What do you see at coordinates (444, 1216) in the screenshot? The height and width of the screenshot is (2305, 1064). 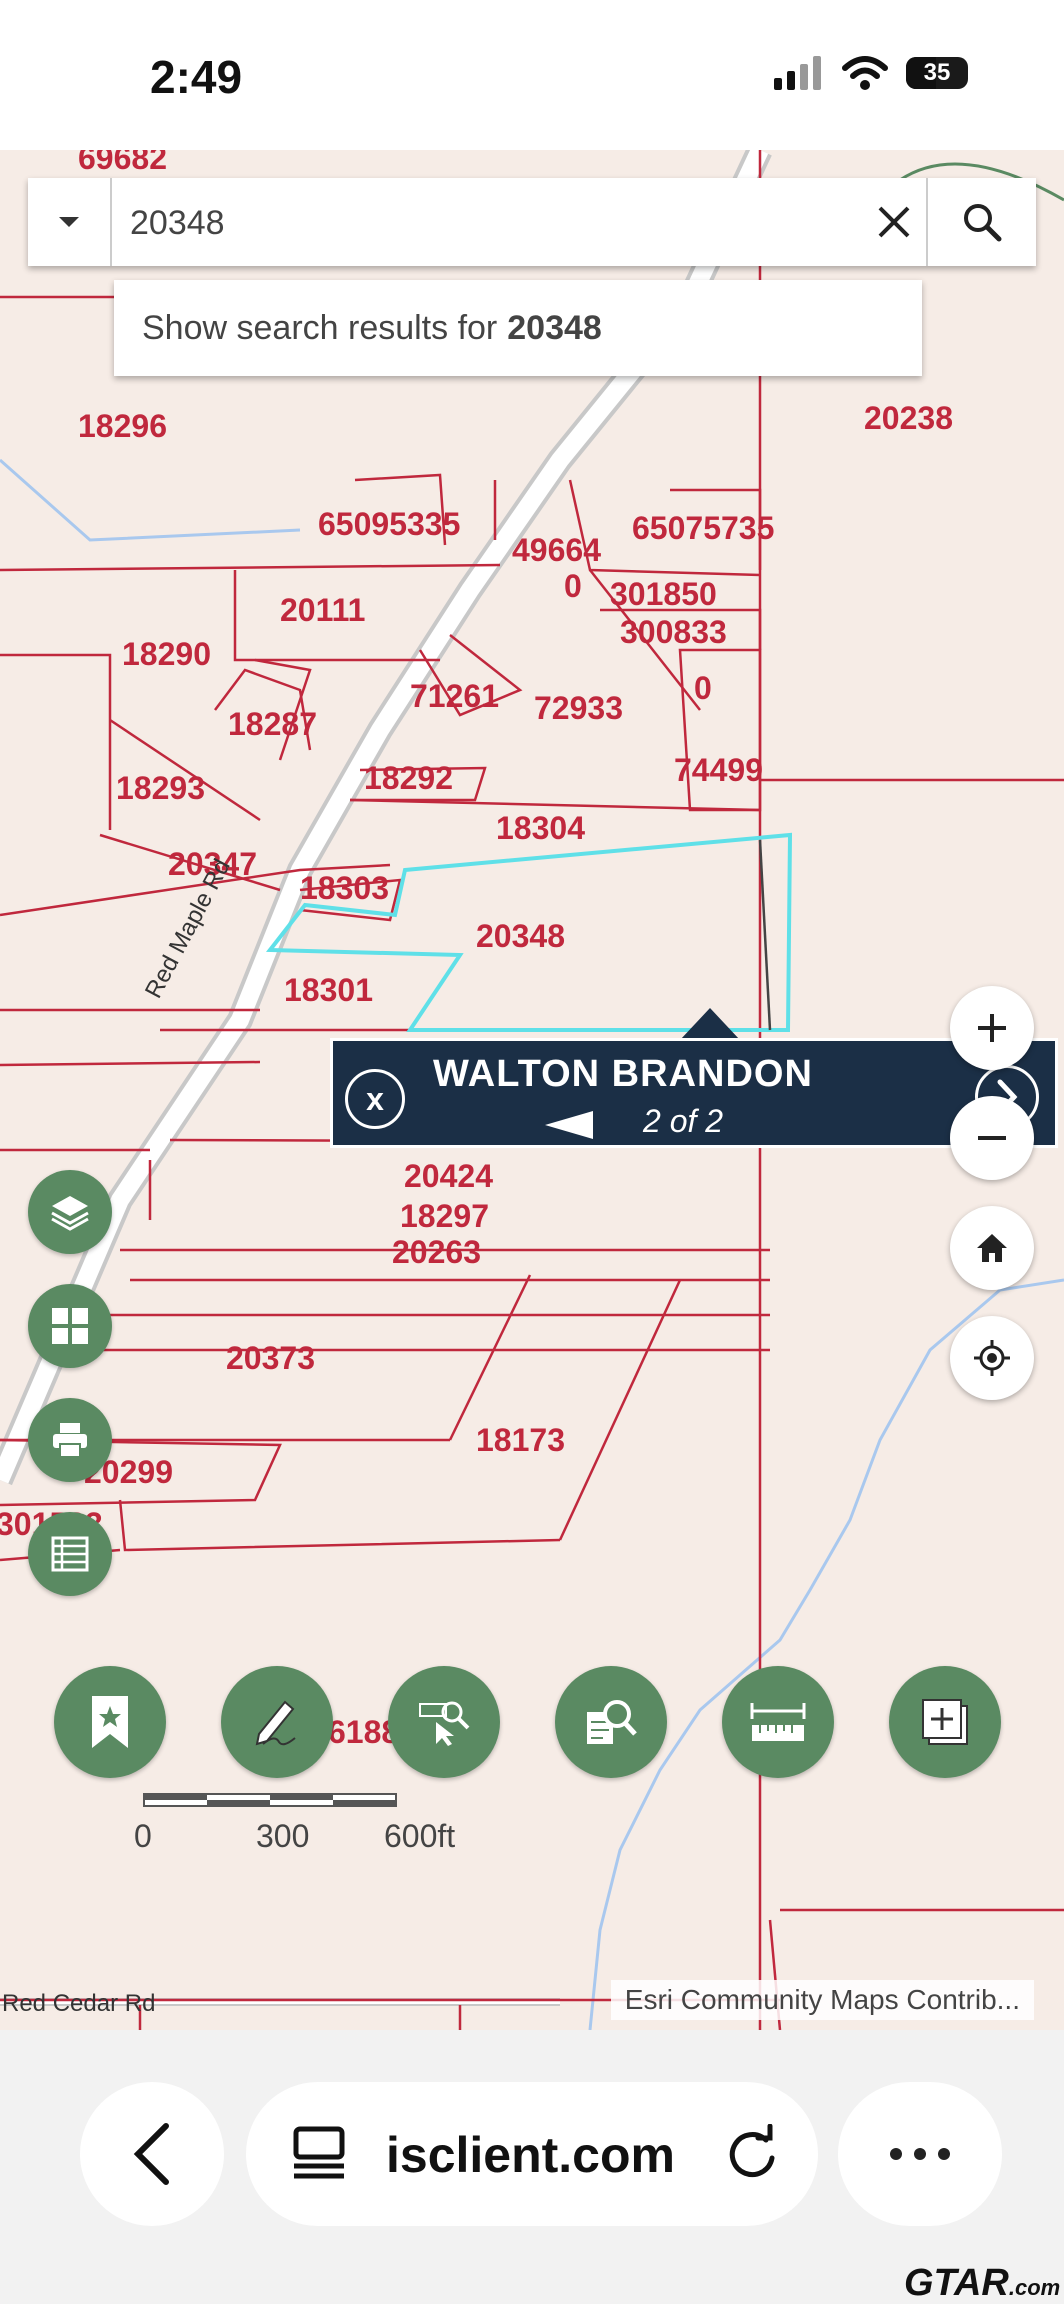 I see `parcel-label: 18297` at bounding box center [444, 1216].